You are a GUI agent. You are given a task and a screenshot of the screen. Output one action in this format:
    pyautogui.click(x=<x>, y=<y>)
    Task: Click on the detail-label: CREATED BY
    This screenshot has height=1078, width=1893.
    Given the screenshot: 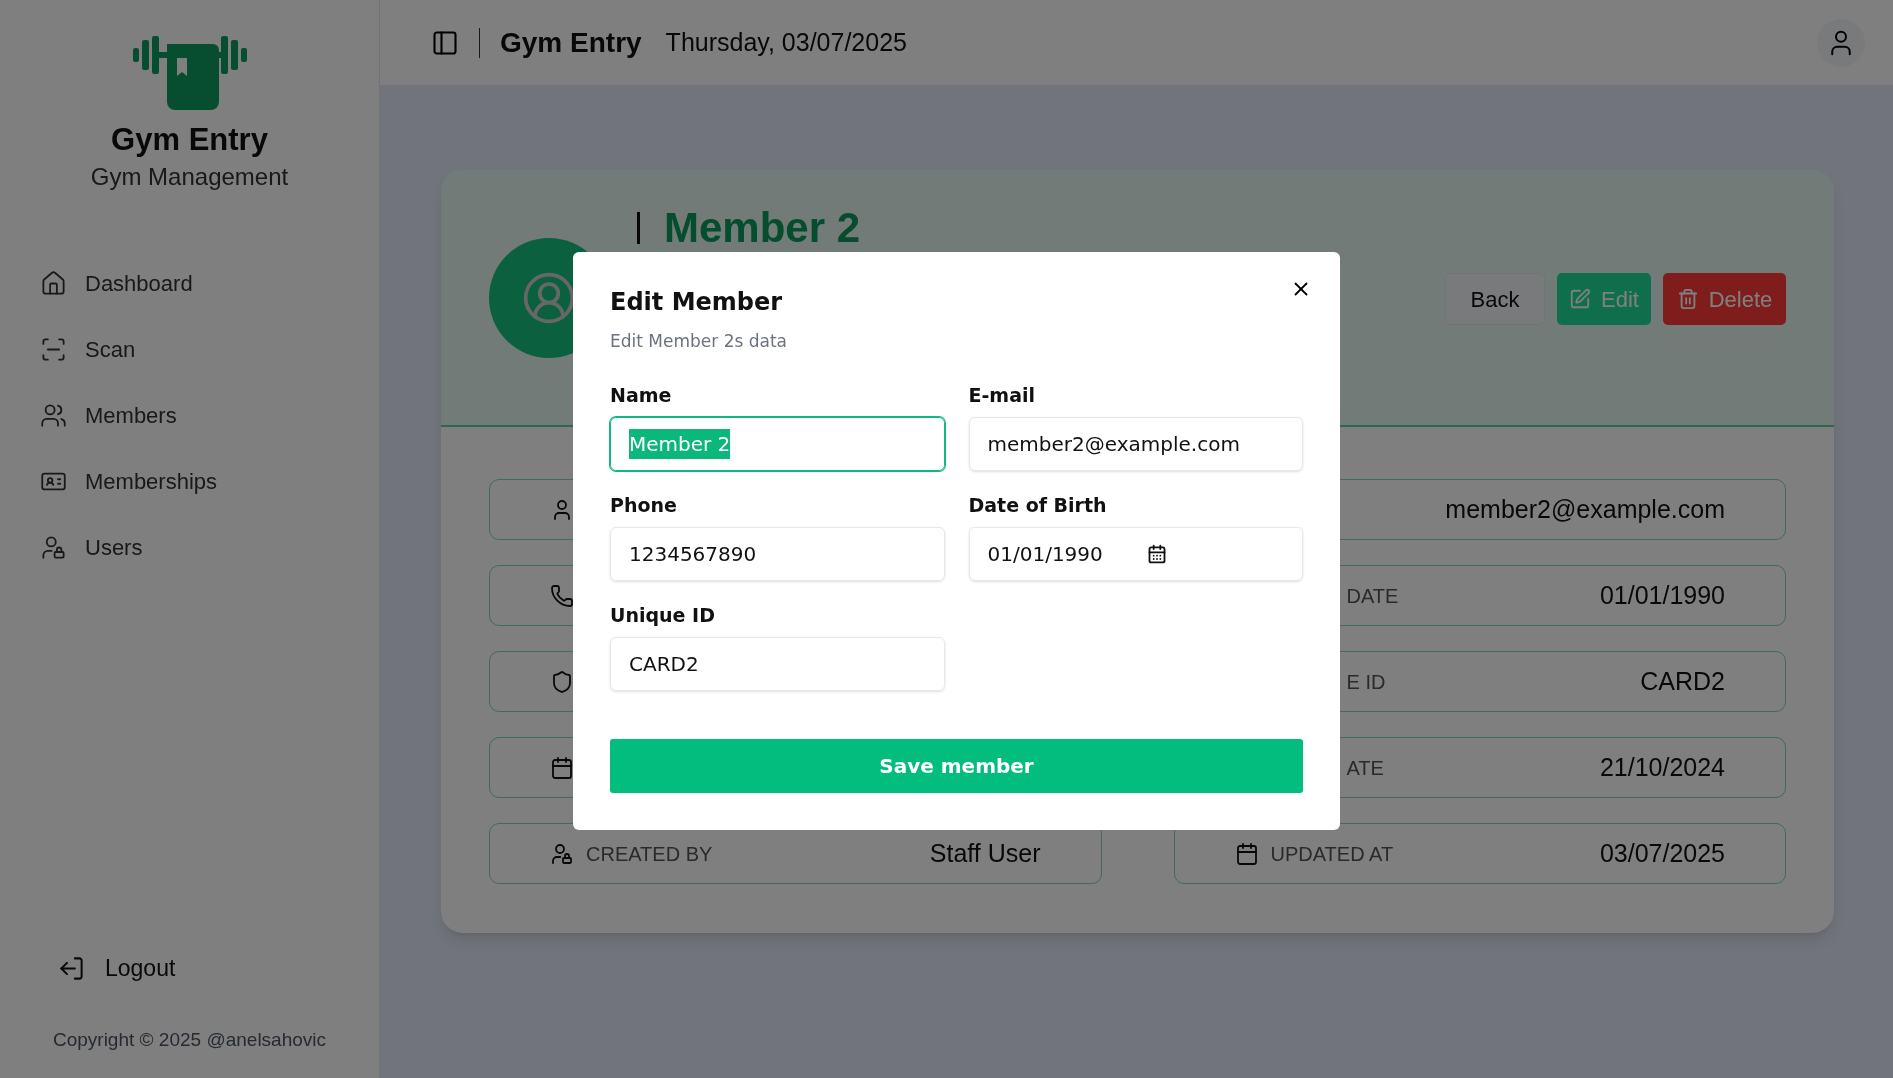 What is the action you would take?
    pyautogui.click(x=649, y=854)
    